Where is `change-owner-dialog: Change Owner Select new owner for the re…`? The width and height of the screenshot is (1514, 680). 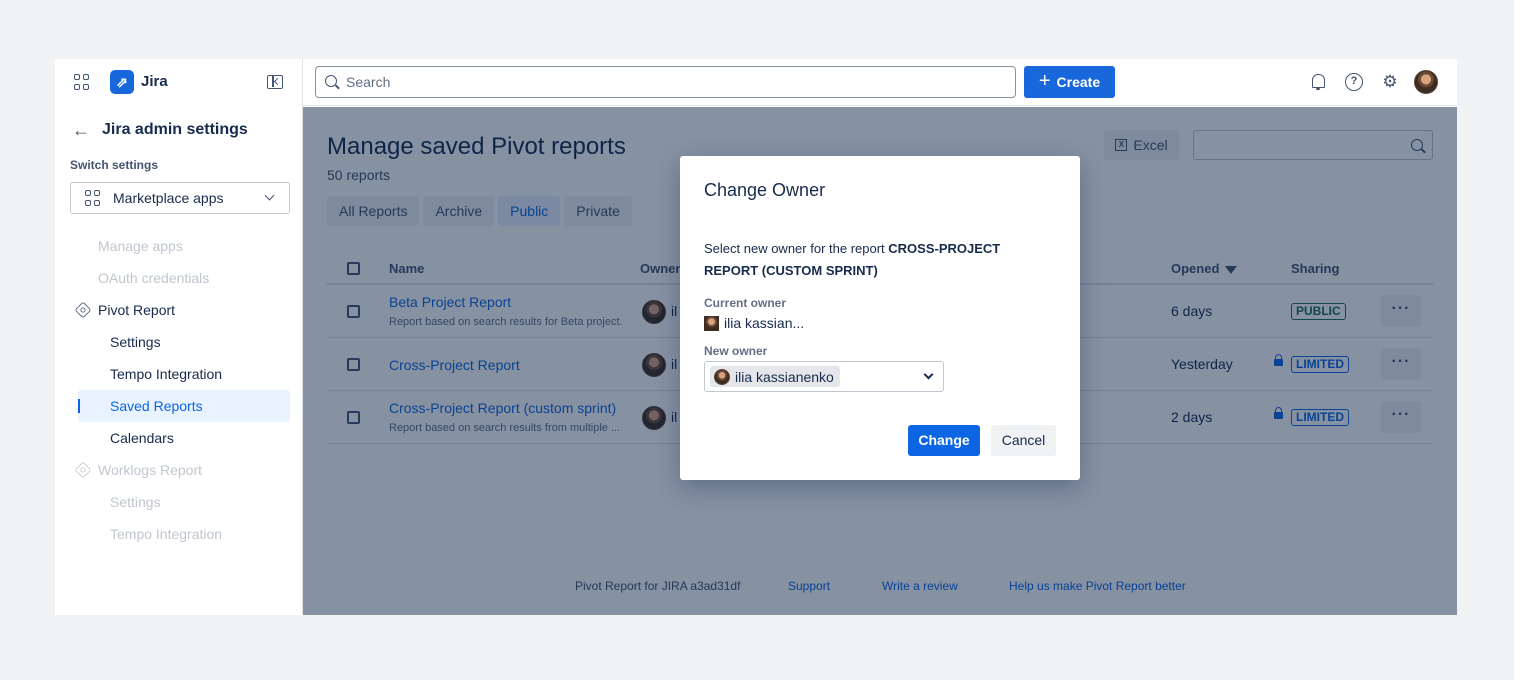 change-owner-dialog: Change Owner Select new owner for the re… is located at coordinates (880, 318).